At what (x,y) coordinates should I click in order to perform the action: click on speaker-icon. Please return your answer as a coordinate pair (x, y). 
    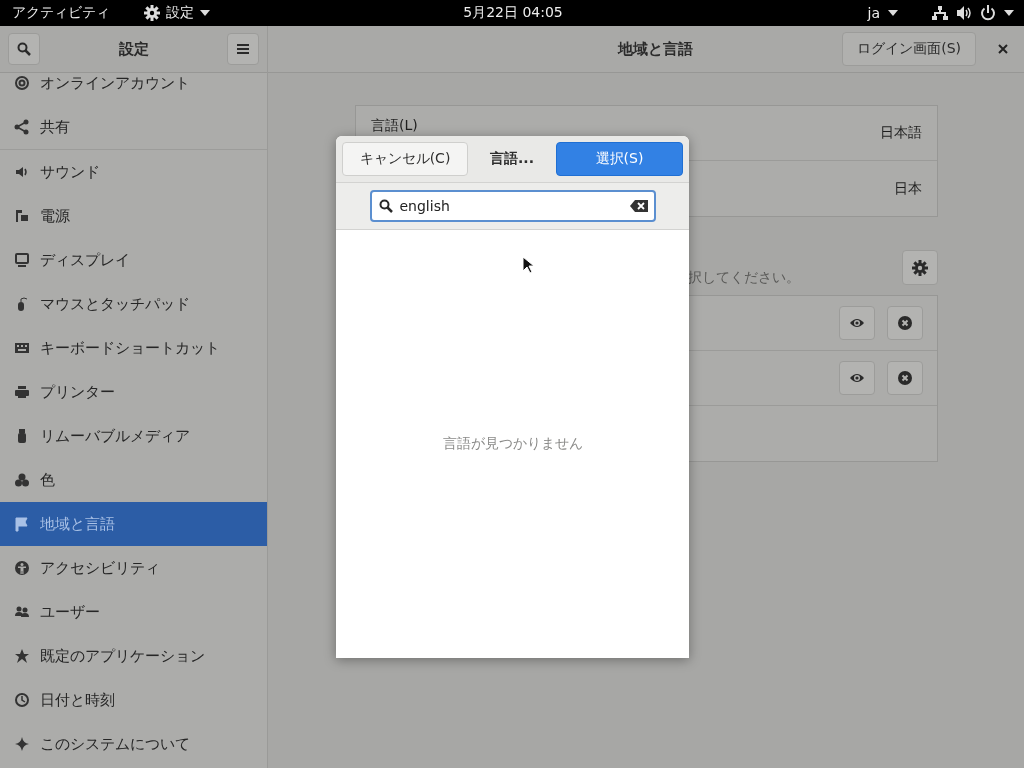
    Looking at the image, I should click on (22, 172).